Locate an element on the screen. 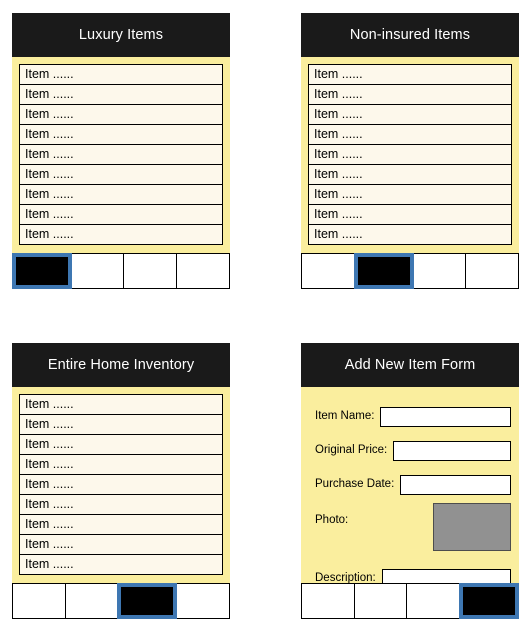 The image size is (530, 623). screen-title: Non-insured Items is located at coordinates (410, 34).